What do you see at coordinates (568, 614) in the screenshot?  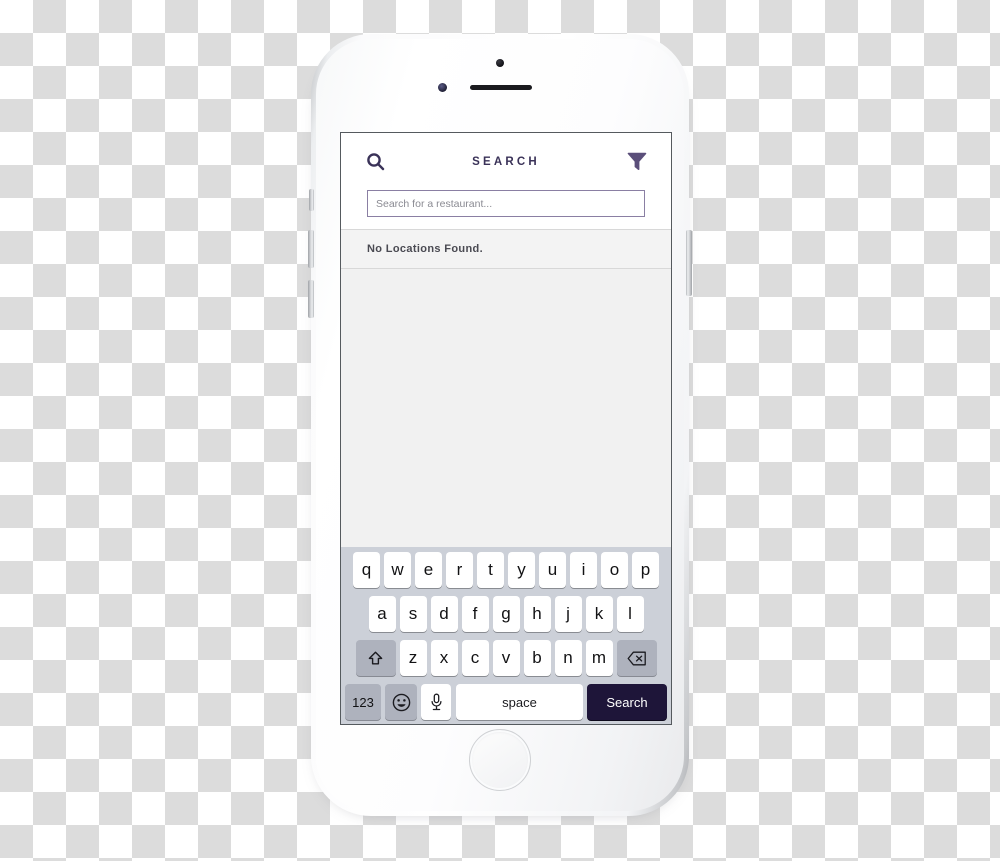 I see `key-j: j` at bounding box center [568, 614].